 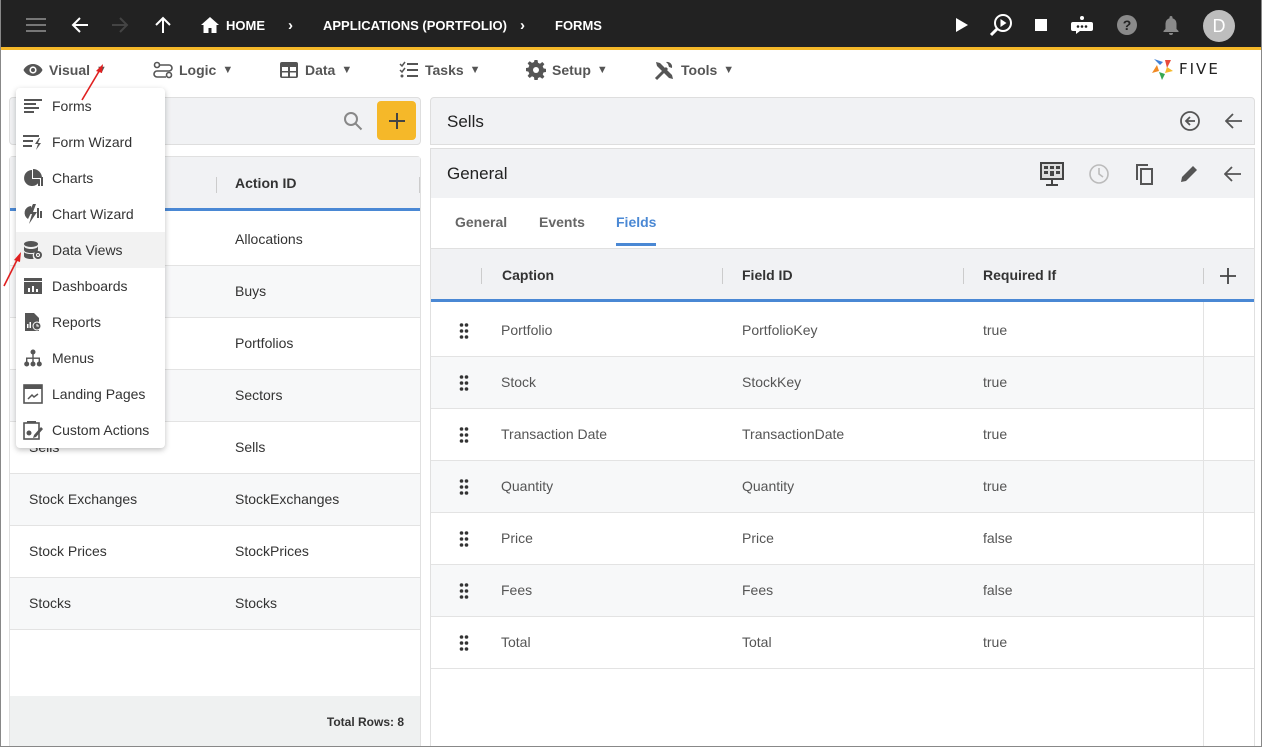 What do you see at coordinates (33, 70) in the screenshot?
I see `eye-icon` at bounding box center [33, 70].